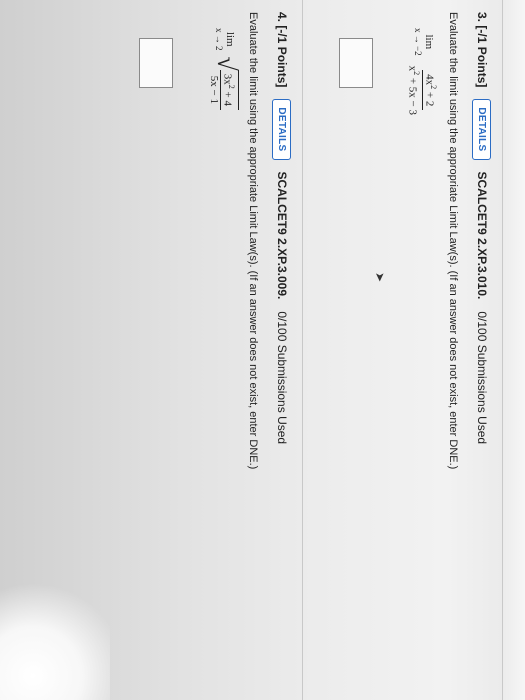 Image resolution: width=525 pixels, height=700 pixels. What do you see at coordinates (226, 63) in the screenshot?
I see `radical-sign: √` at bounding box center [226, 63].